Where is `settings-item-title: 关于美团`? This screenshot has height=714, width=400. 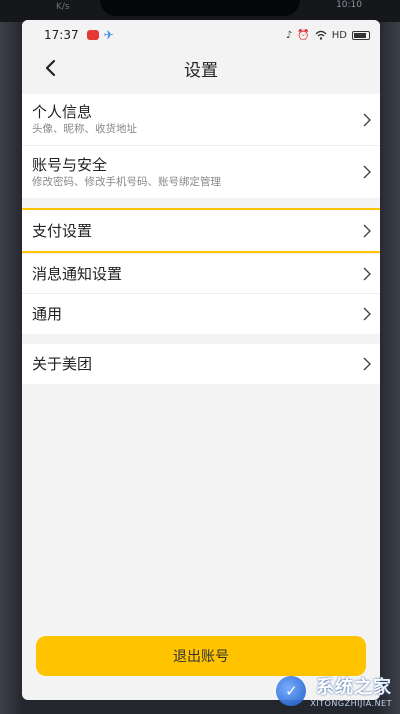 settings-item-title: 关于美团 is located at coordinates (62, 364).